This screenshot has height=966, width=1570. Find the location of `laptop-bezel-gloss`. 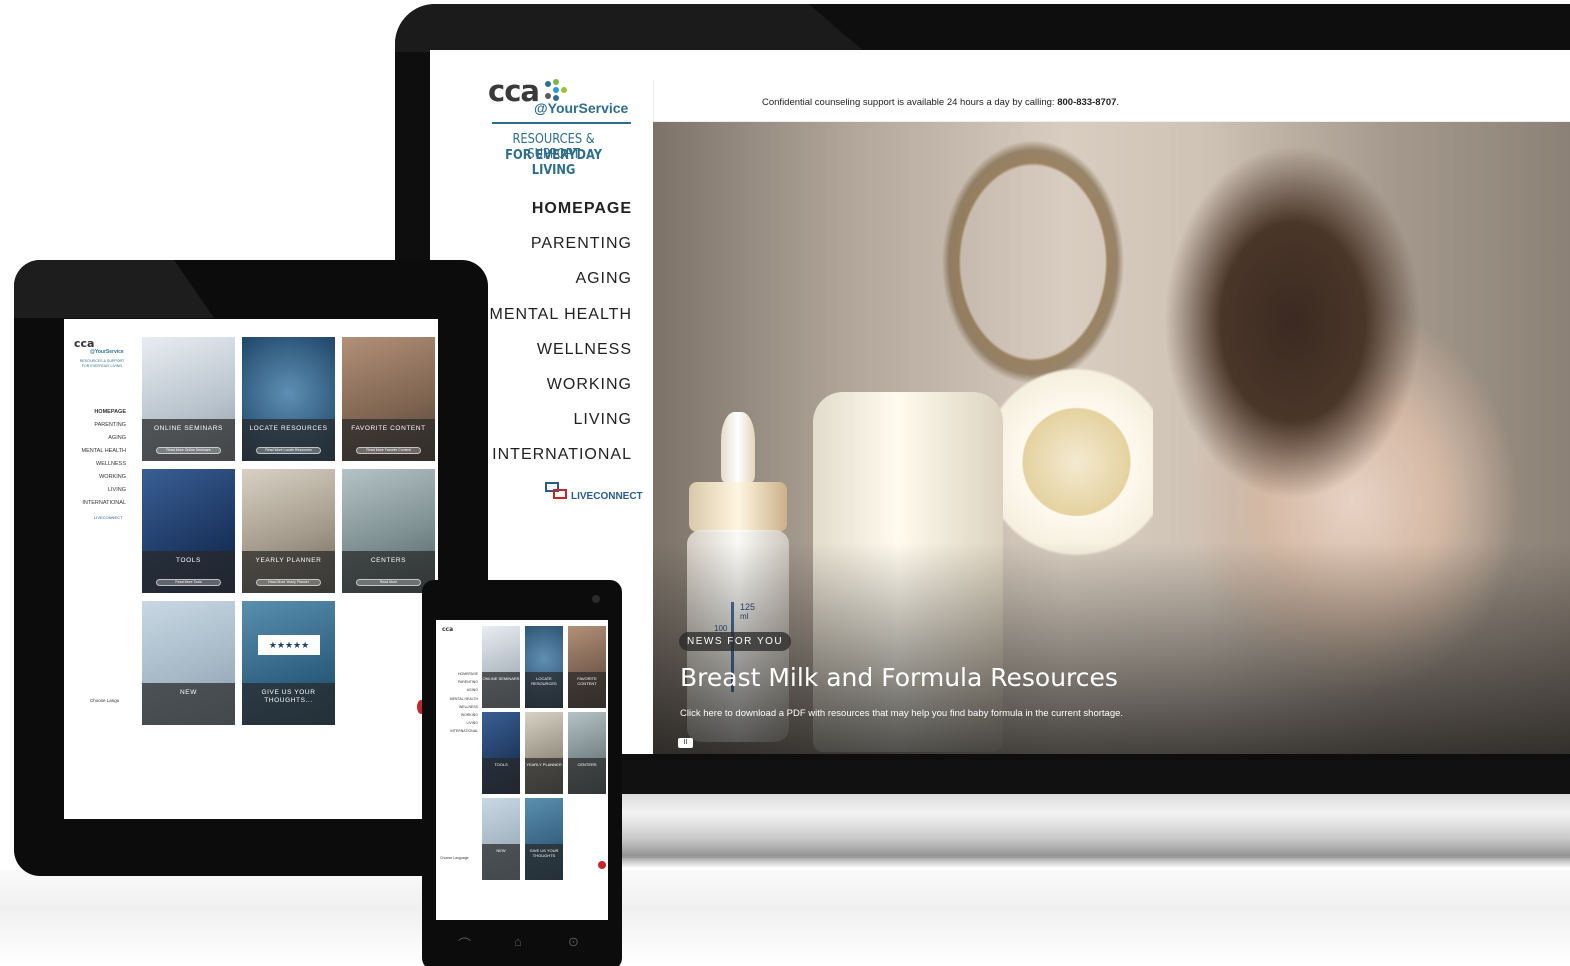

laptop-bezel-gloss is located at coordinates (630, 28).